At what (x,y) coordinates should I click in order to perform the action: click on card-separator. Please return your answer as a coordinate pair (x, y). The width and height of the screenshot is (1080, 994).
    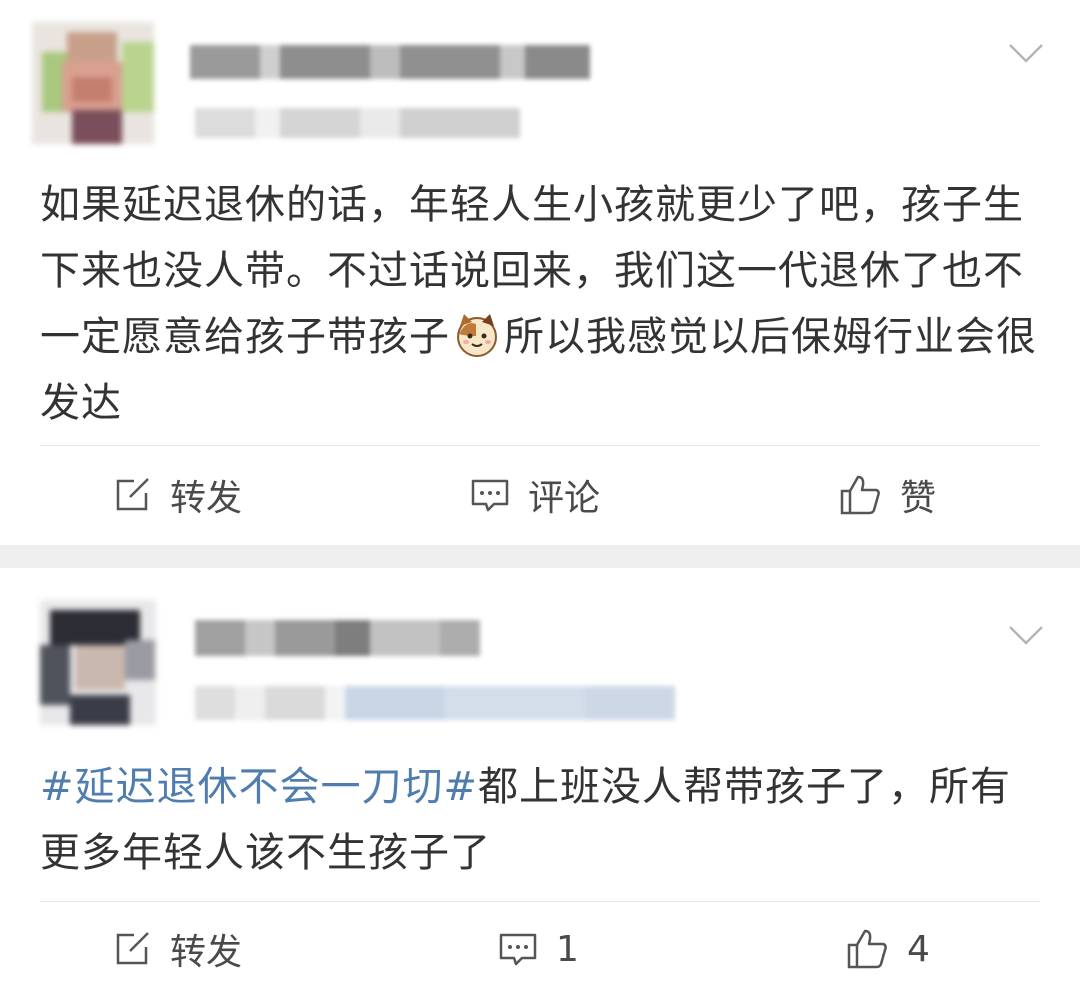
    Looking at the image, I should click on (540, 556).